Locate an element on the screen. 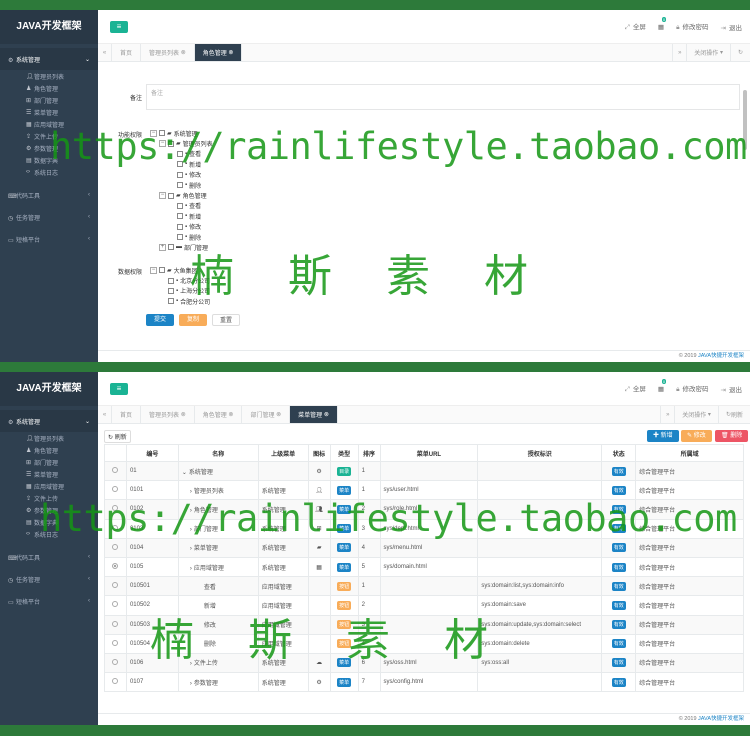 This screenshot has width=750, height=736. menu-toggle-button: ≡ is located at coordinates (119, 26).